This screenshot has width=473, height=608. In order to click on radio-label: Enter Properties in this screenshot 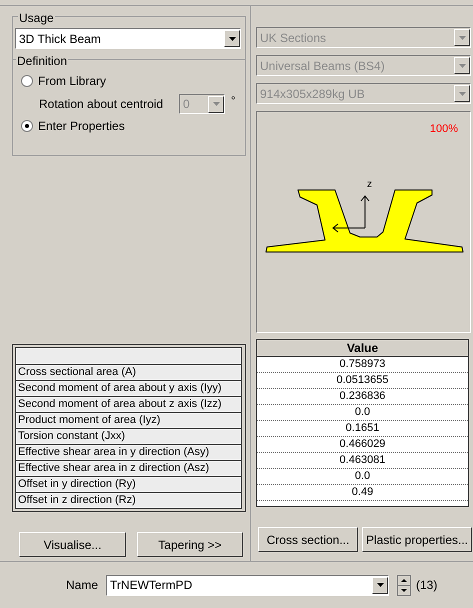, I will do `click(81, 126)`.